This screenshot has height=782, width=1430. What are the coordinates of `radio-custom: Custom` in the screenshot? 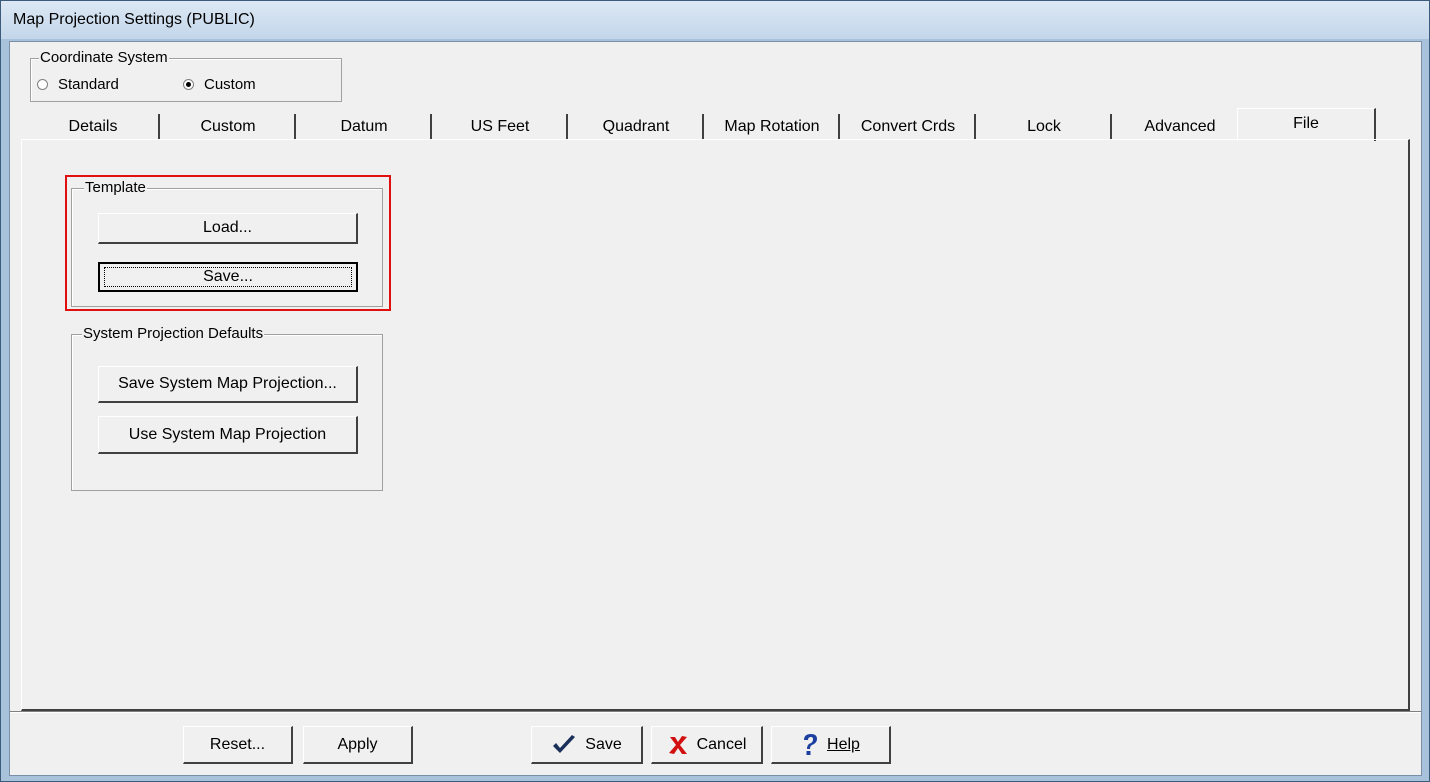 It's located at (219, 84).